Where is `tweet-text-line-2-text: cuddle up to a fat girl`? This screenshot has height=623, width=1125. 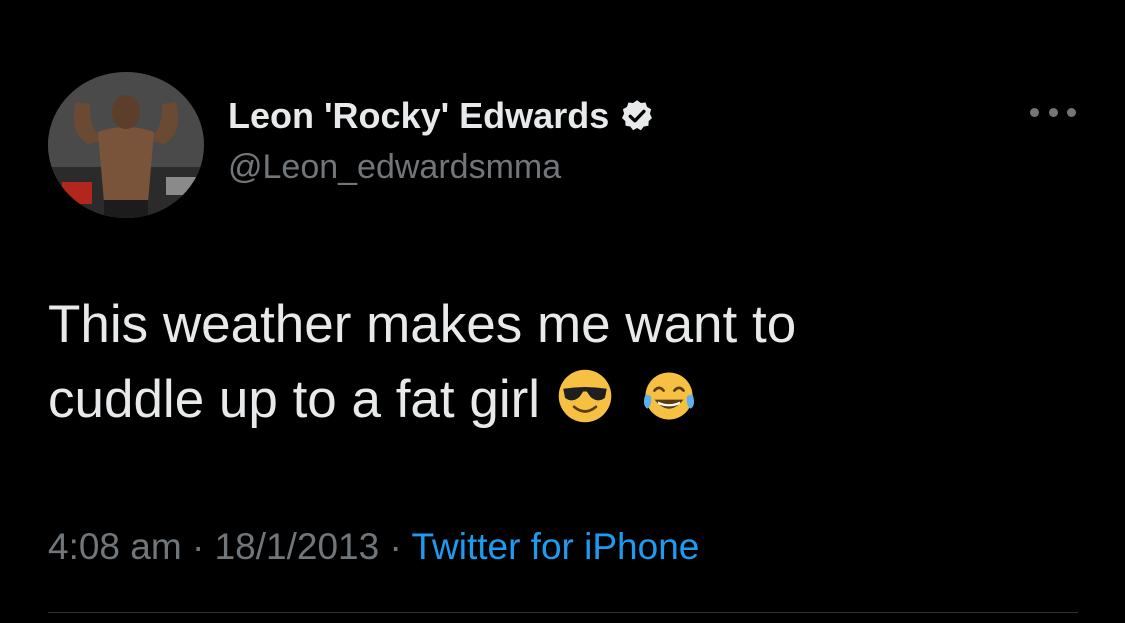
tweet-text-line-2-text: cuddle up to a fat girl is located at coordinates (294, 399).